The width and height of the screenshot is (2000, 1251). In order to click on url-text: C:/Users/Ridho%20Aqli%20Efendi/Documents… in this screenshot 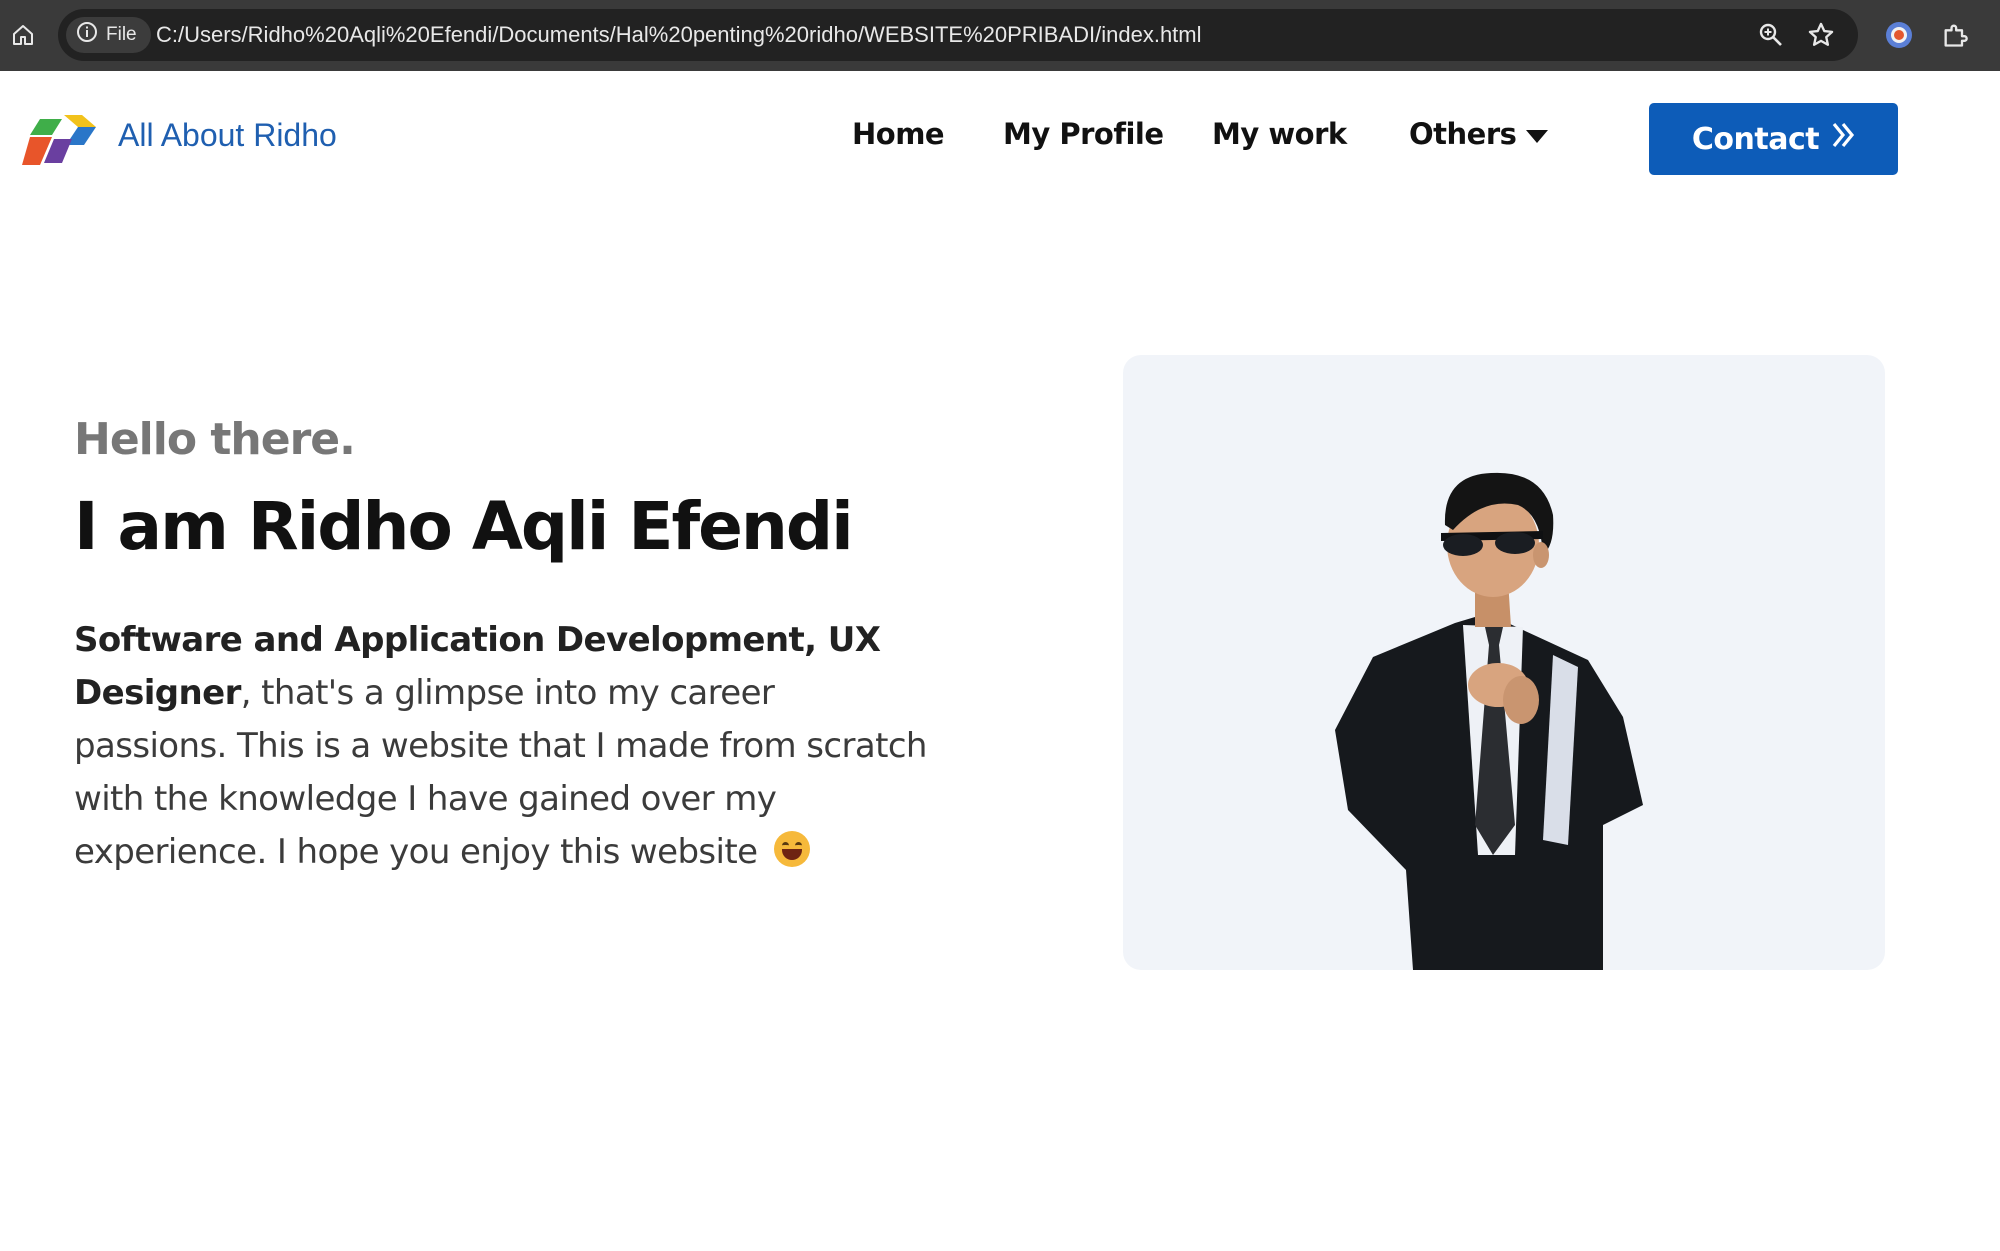, I will do `click(679, 35)`.